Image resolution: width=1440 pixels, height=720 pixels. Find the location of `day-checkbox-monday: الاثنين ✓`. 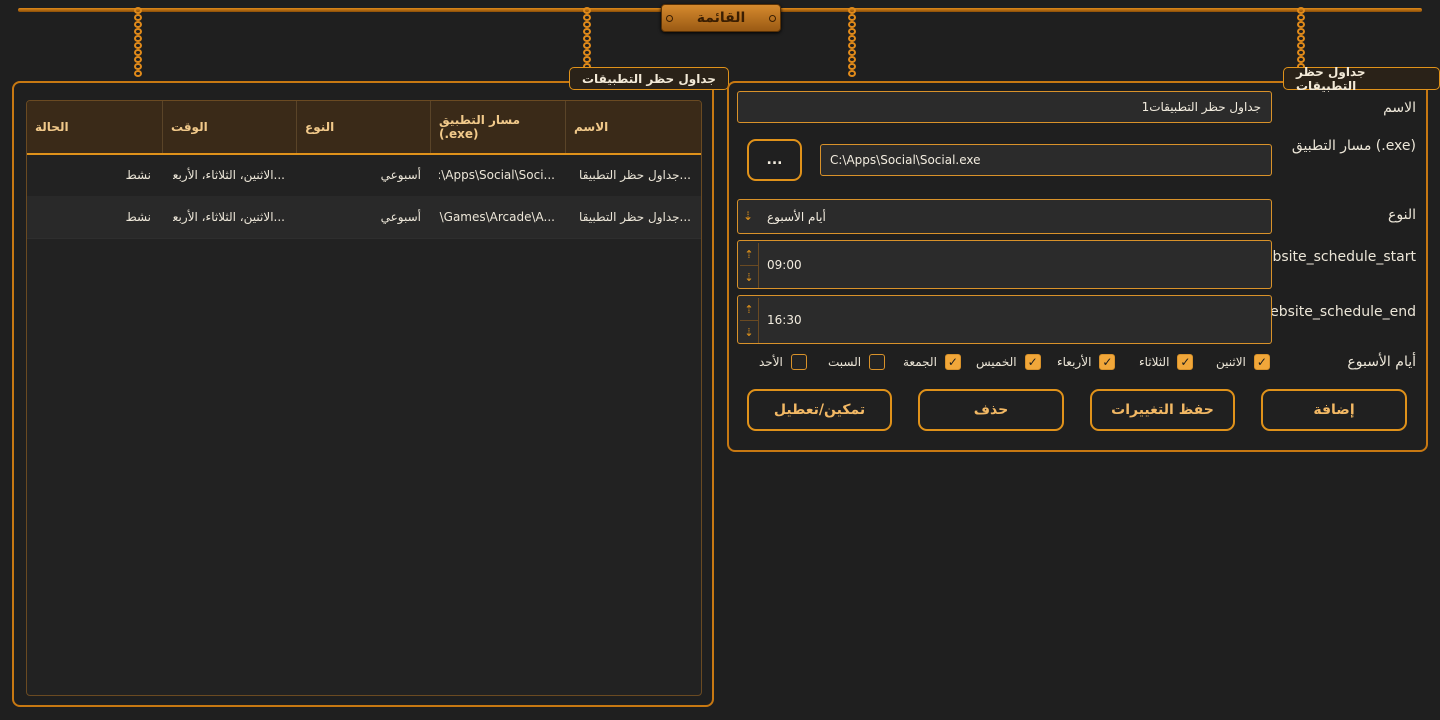

day-checkbox-monday: الاثنين ✓ is located at coordinates (1243, 362).